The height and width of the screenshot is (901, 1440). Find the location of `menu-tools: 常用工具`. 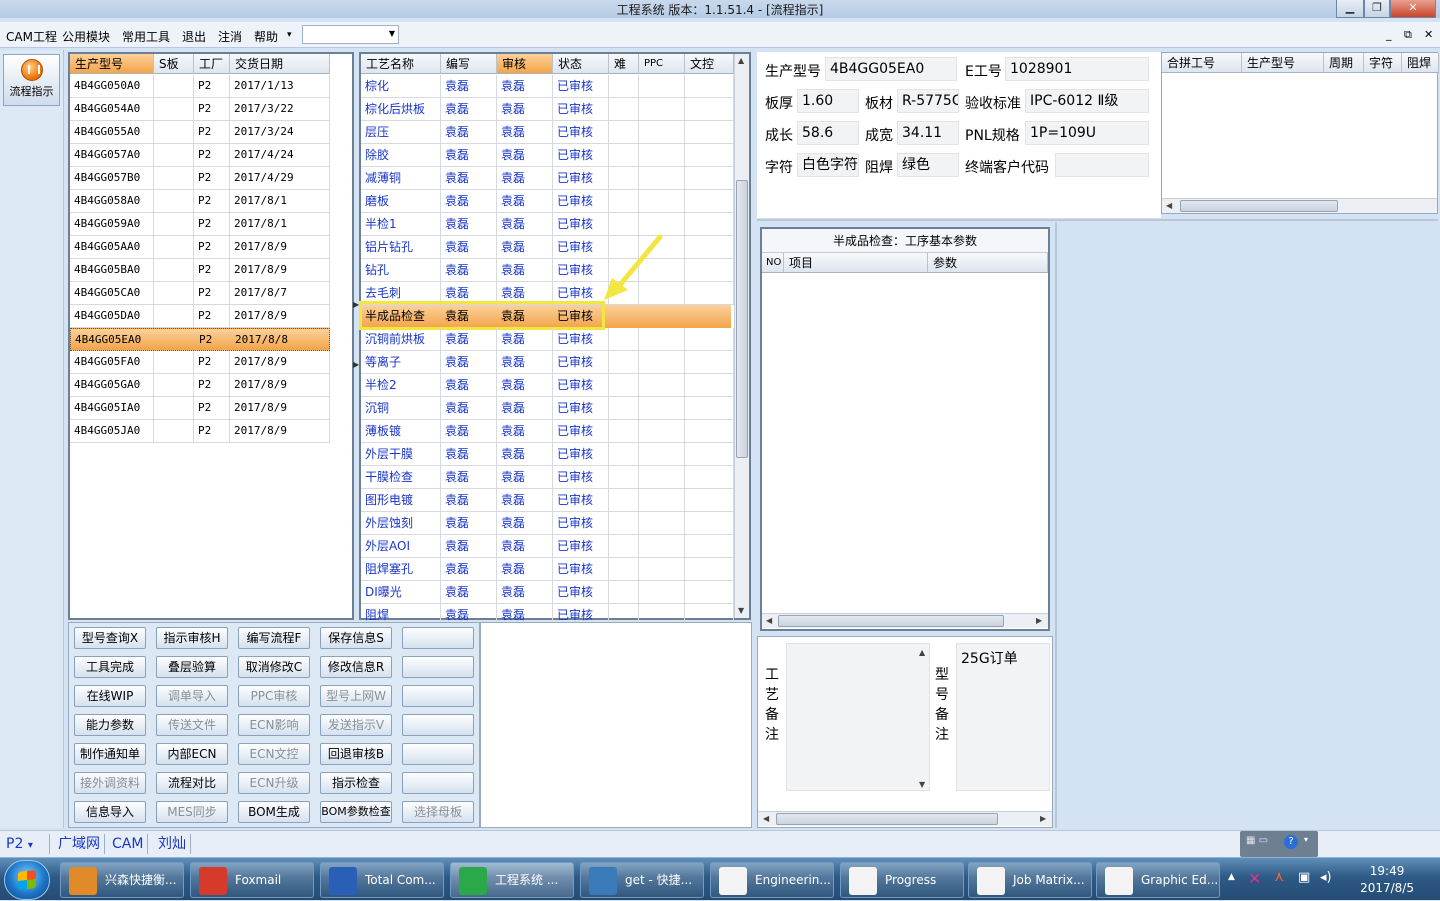

menu-tools: 常用工具 is located at coordinates (146, 36).